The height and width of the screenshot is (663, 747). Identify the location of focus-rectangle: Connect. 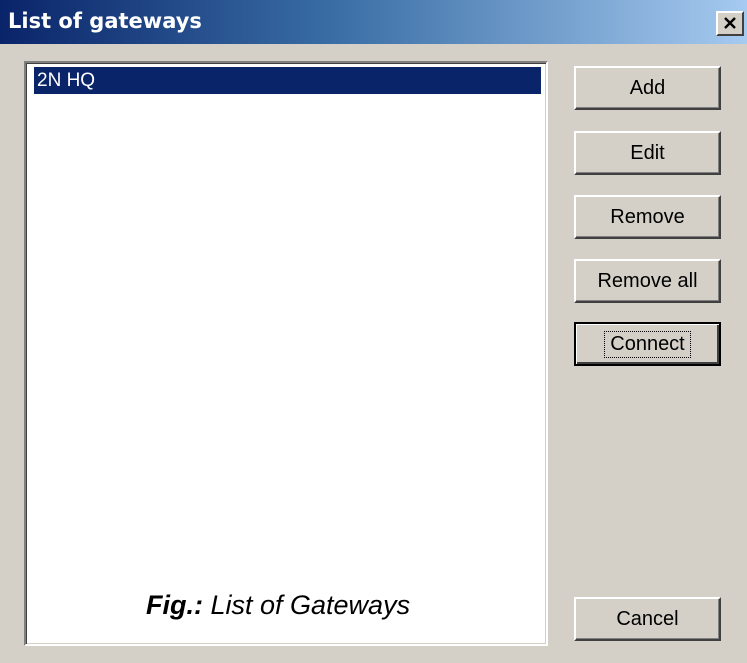
(647, 344).